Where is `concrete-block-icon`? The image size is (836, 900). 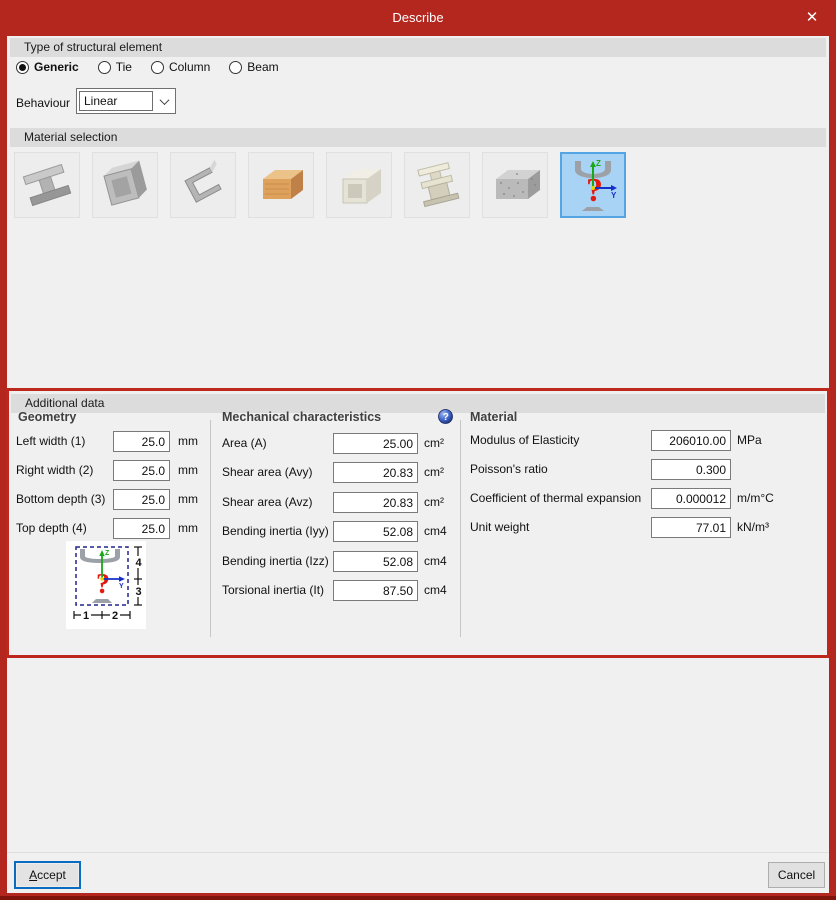 concrete-block-icon is located at coordinates (518, 184).